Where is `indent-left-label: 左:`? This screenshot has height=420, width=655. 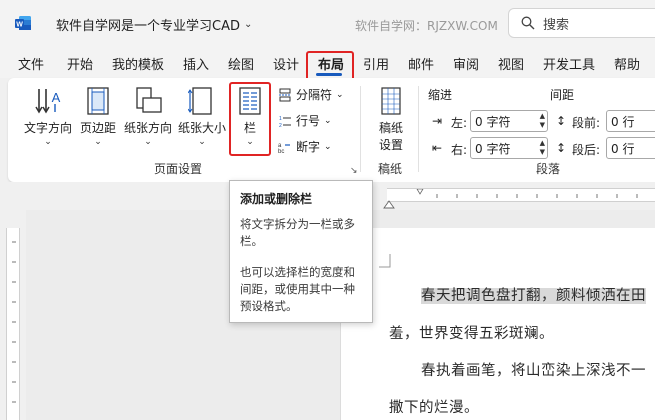 indent-left-label: 左: is located at coordinates (459, 123).